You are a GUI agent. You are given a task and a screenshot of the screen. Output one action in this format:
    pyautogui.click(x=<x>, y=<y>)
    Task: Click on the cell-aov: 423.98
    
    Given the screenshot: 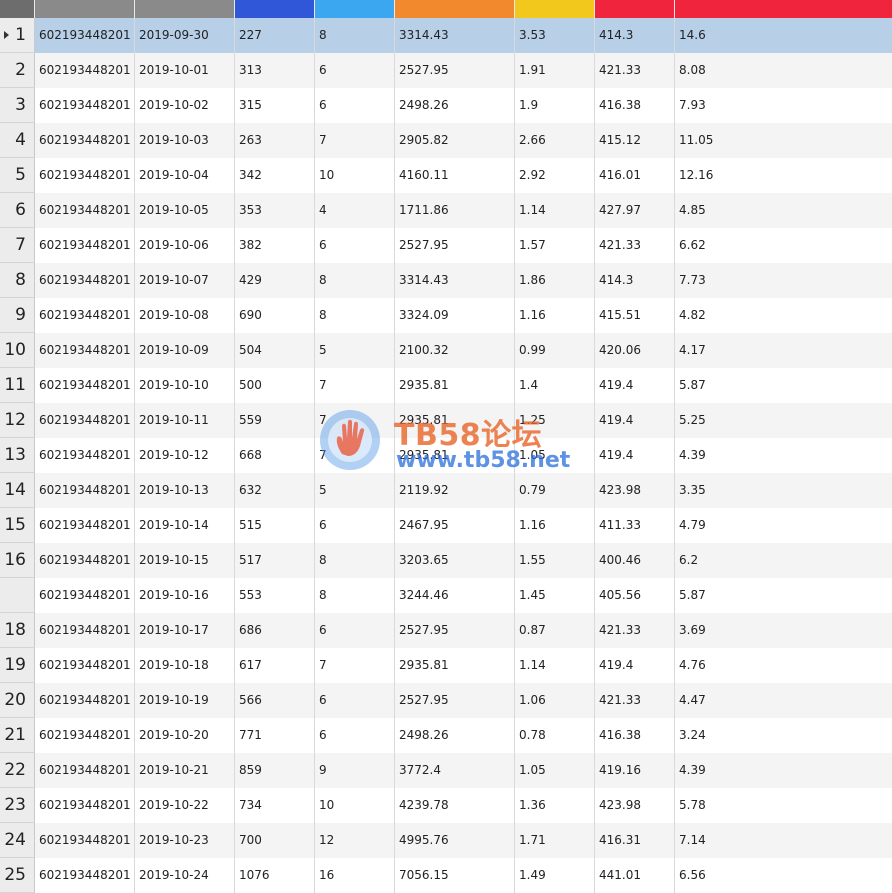 What is the action you would take?
    pyautogui.click(x=635, y=805)
    